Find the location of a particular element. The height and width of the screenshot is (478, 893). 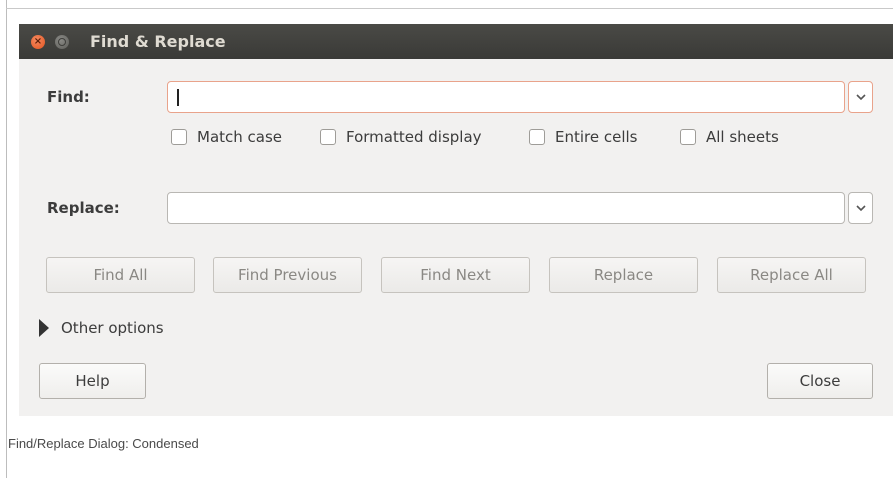

option-formatted-display: Formatted display is located at coordinates (401, 137).